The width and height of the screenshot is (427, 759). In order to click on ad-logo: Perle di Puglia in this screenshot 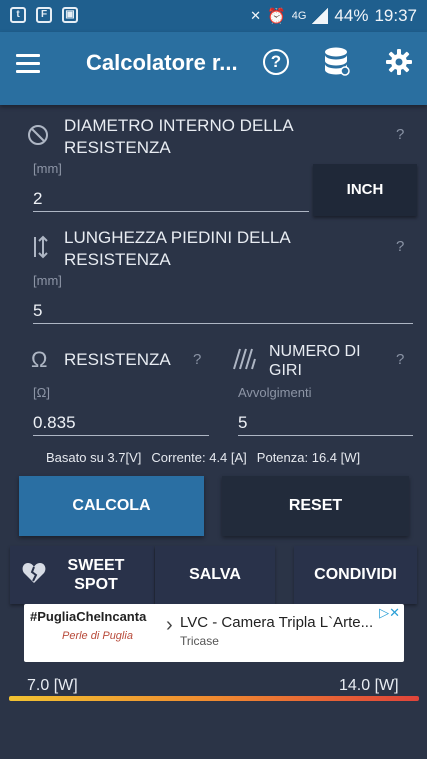, I will do `click(97, 636)`.